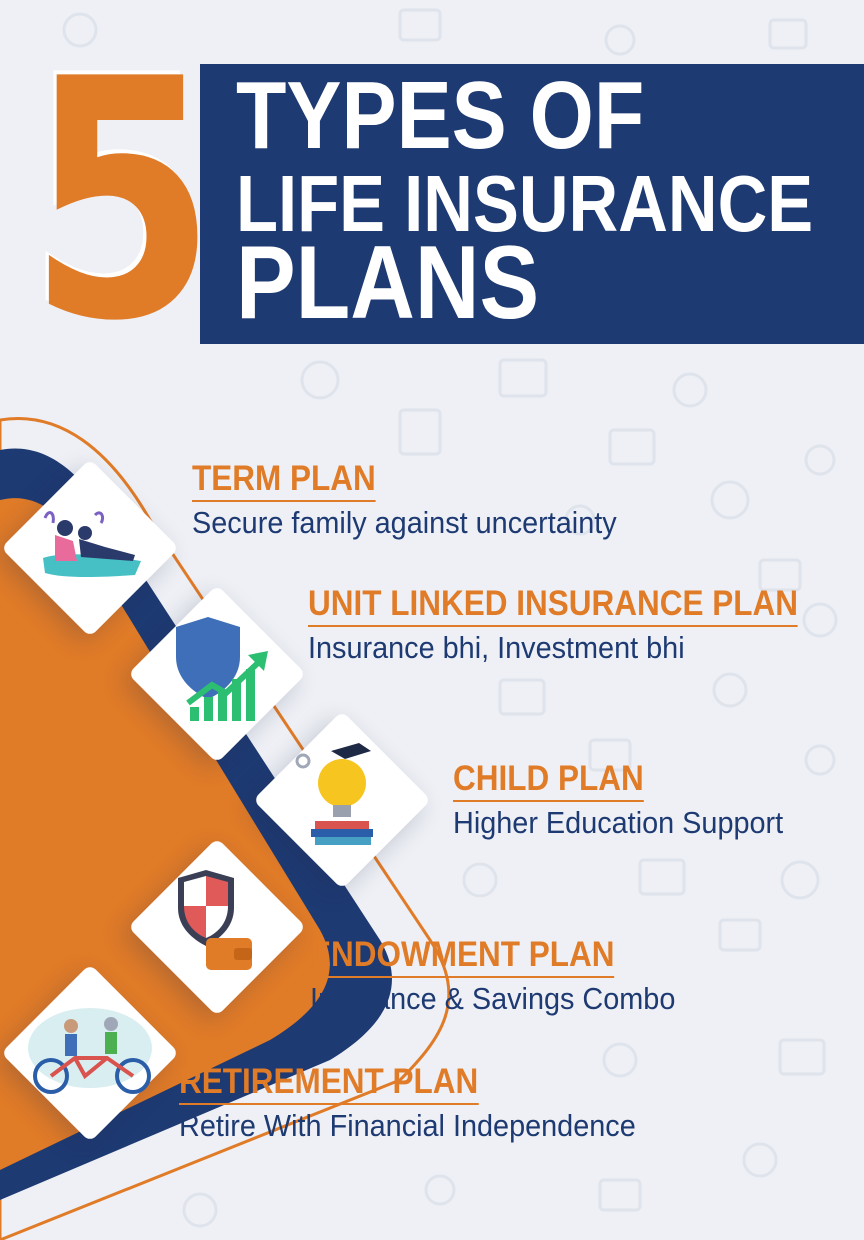 This screenshot has width=864, height=1240. Describe the element at coordinates (284, 481) in the screenshot. I see `plan-title: TERM PLAN` at that location.